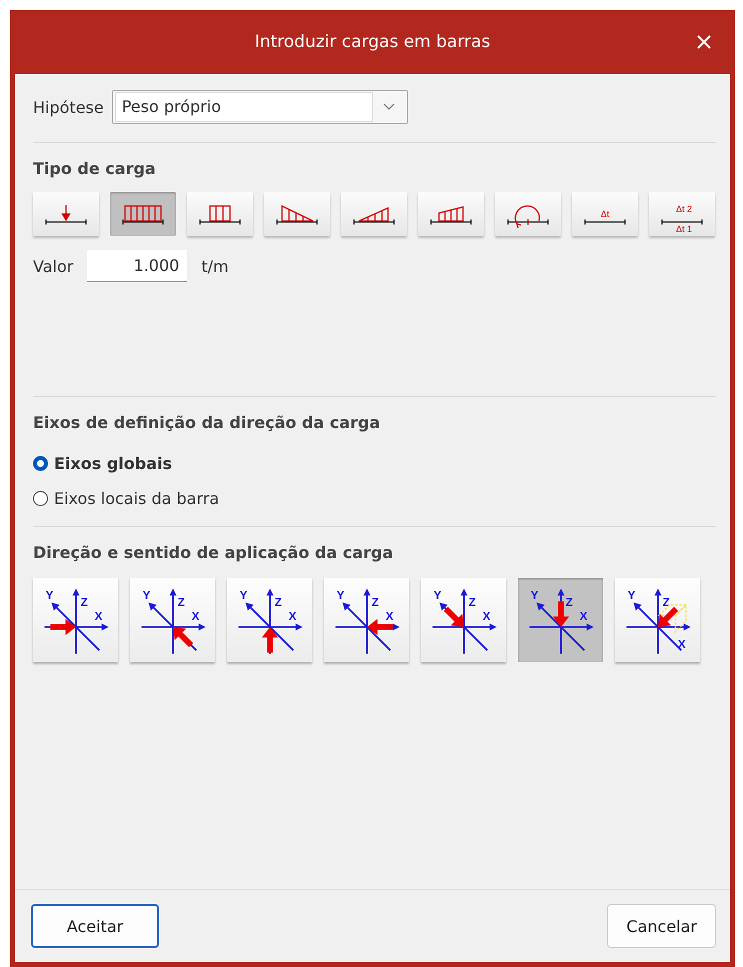 The height and width of the screenshot is (967, 743). Describe the element at coordinates (137, 266) in the screenshot. I see `value-field: 1.000` at that location.